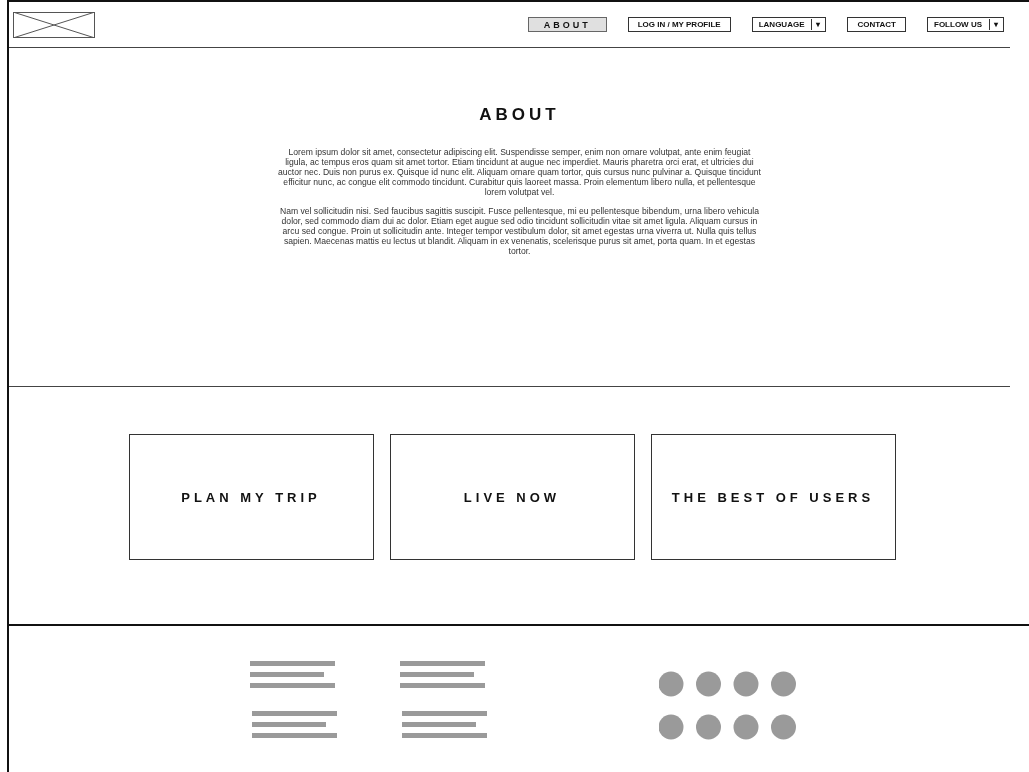 This screenshot has height=772, width=1029. What do you see at coordinates (679, 24) in the screenshot?
I see `nav-link: LOG IN / MY PROFILE` at bounding box center [679, 24].